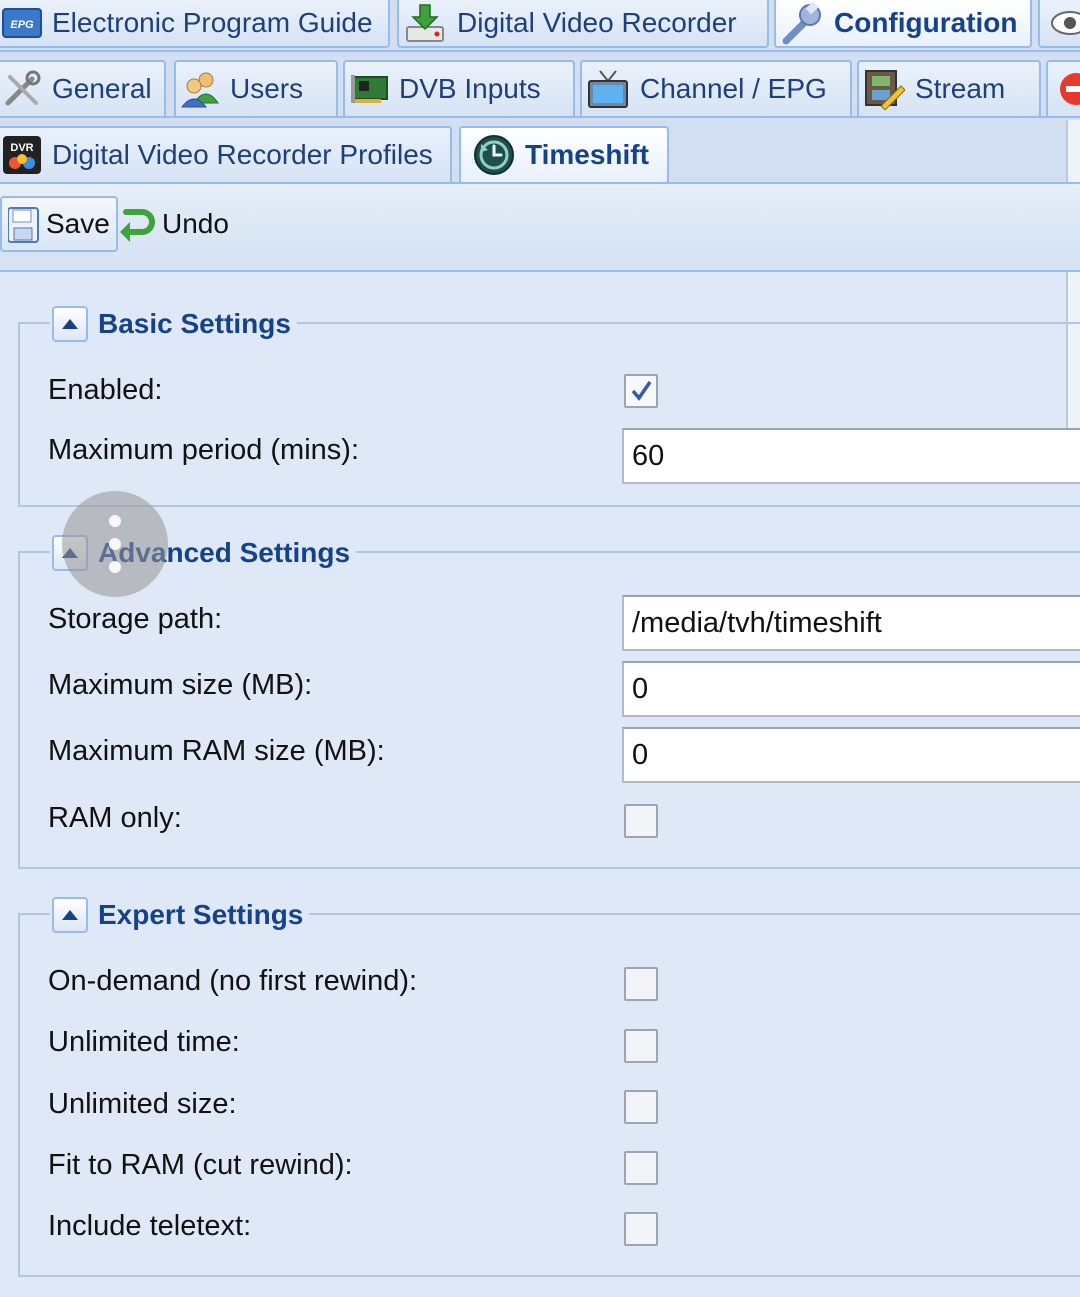  I want to click on tab-timeshift: Timeshift, so click(564, 155).